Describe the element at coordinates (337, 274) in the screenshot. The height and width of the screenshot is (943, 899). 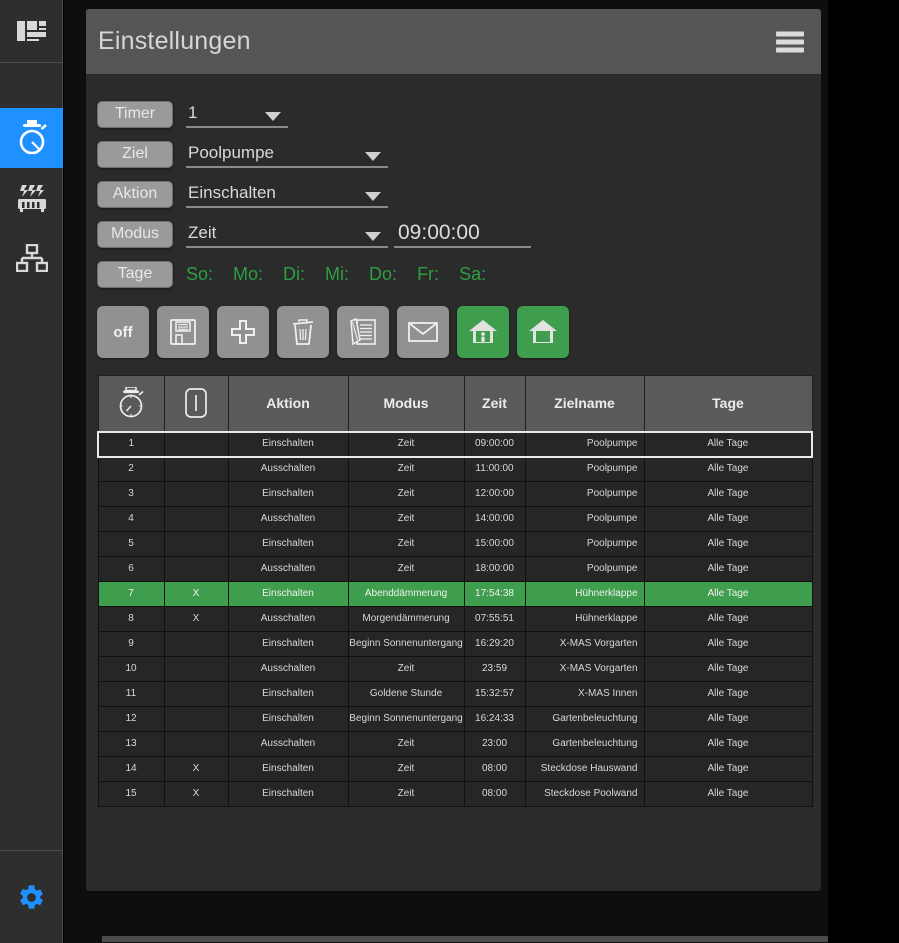
I see `day-mi: Mi:` at that location.